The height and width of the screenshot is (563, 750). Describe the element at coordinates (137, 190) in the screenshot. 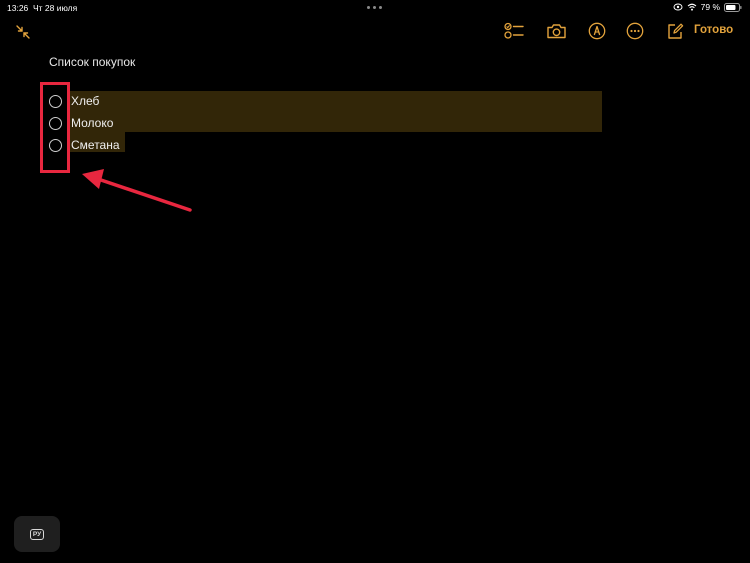

I see `annotation-arrow-icon` at that location.